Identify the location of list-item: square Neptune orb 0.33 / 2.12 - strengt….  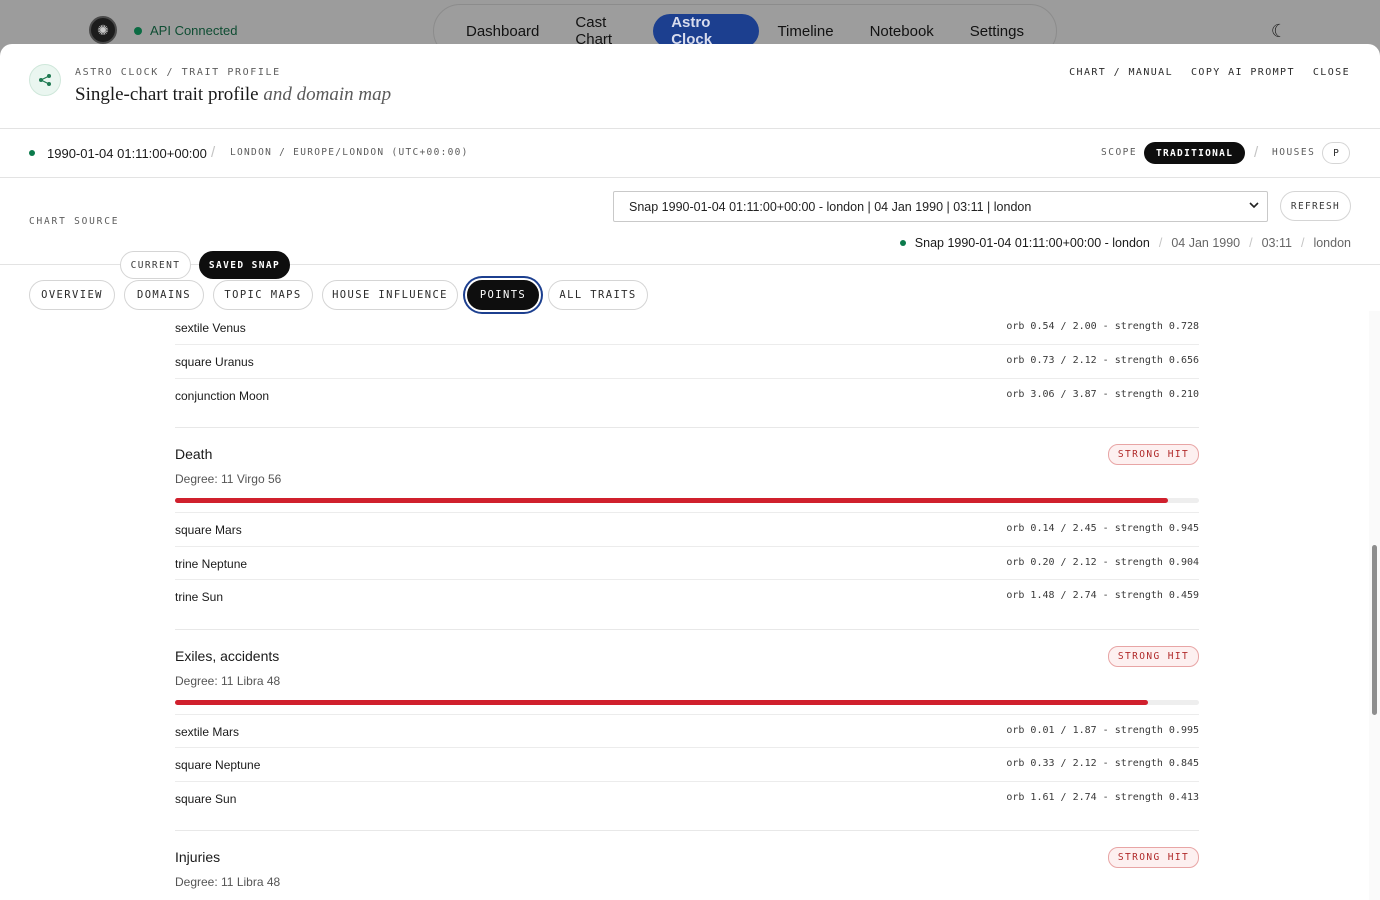
(687, 764).